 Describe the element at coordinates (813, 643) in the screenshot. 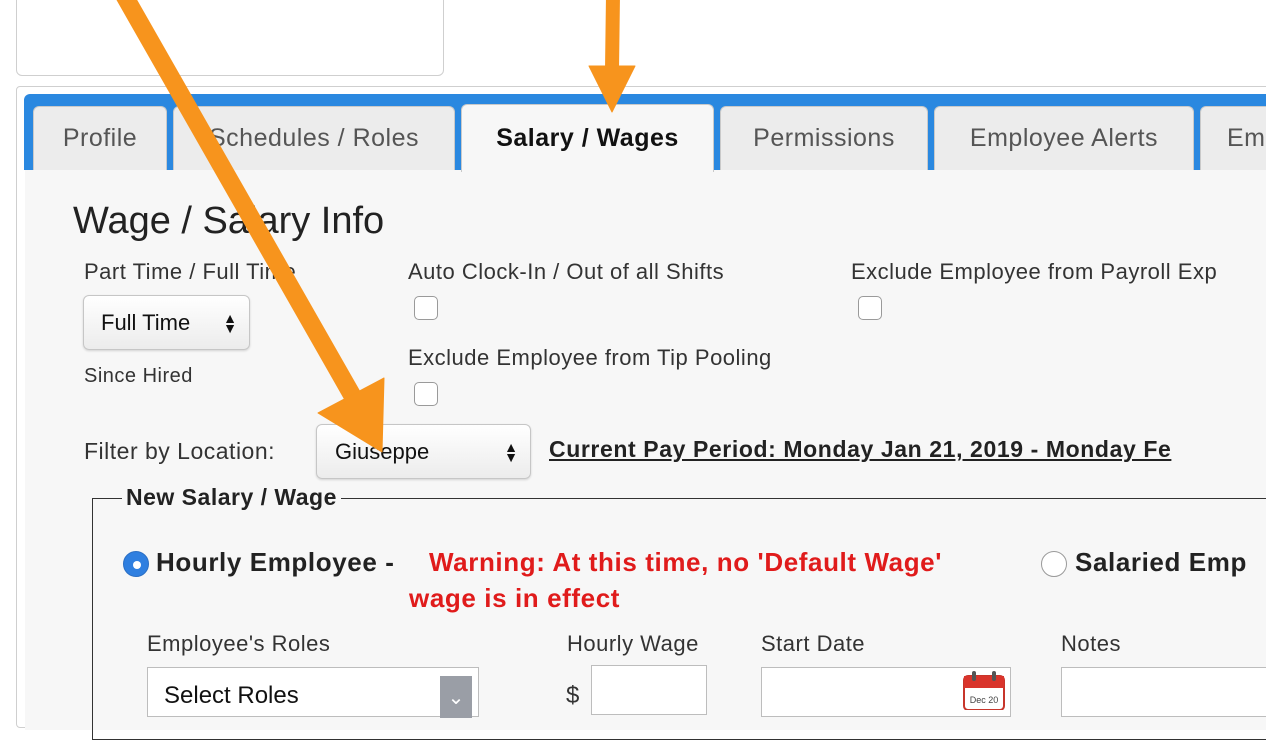

I see `start-date-label: Start Date` at that location.